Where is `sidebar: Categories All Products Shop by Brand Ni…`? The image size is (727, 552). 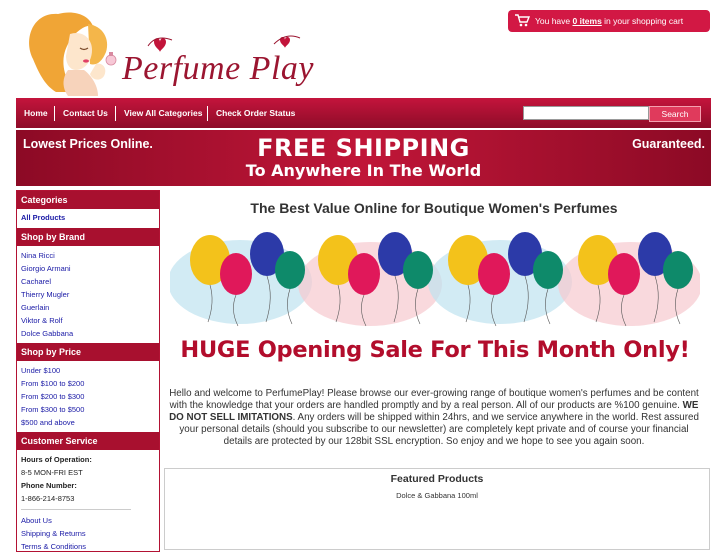
sidebar: Categories All Products Shop by Brand Ni… is located at coordinates (88, 371).